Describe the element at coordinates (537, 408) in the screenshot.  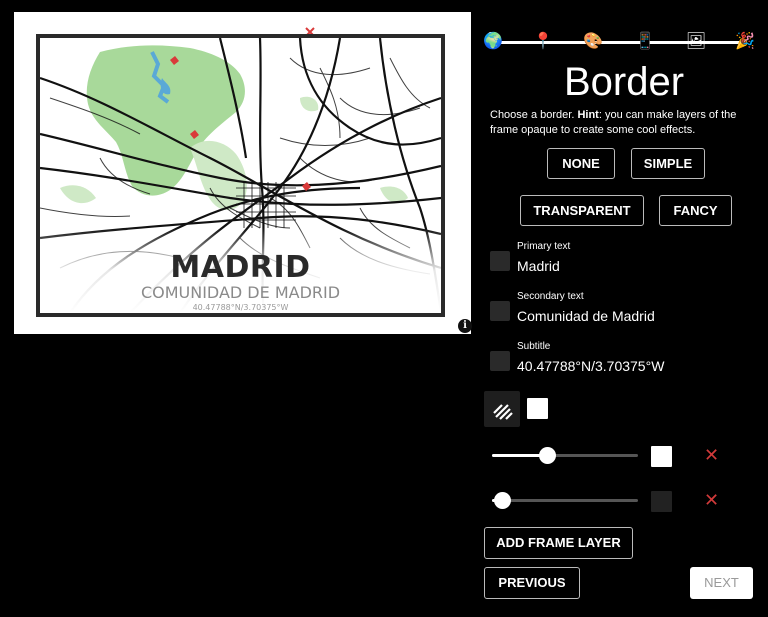
I see `background-color-swatch` at that location.